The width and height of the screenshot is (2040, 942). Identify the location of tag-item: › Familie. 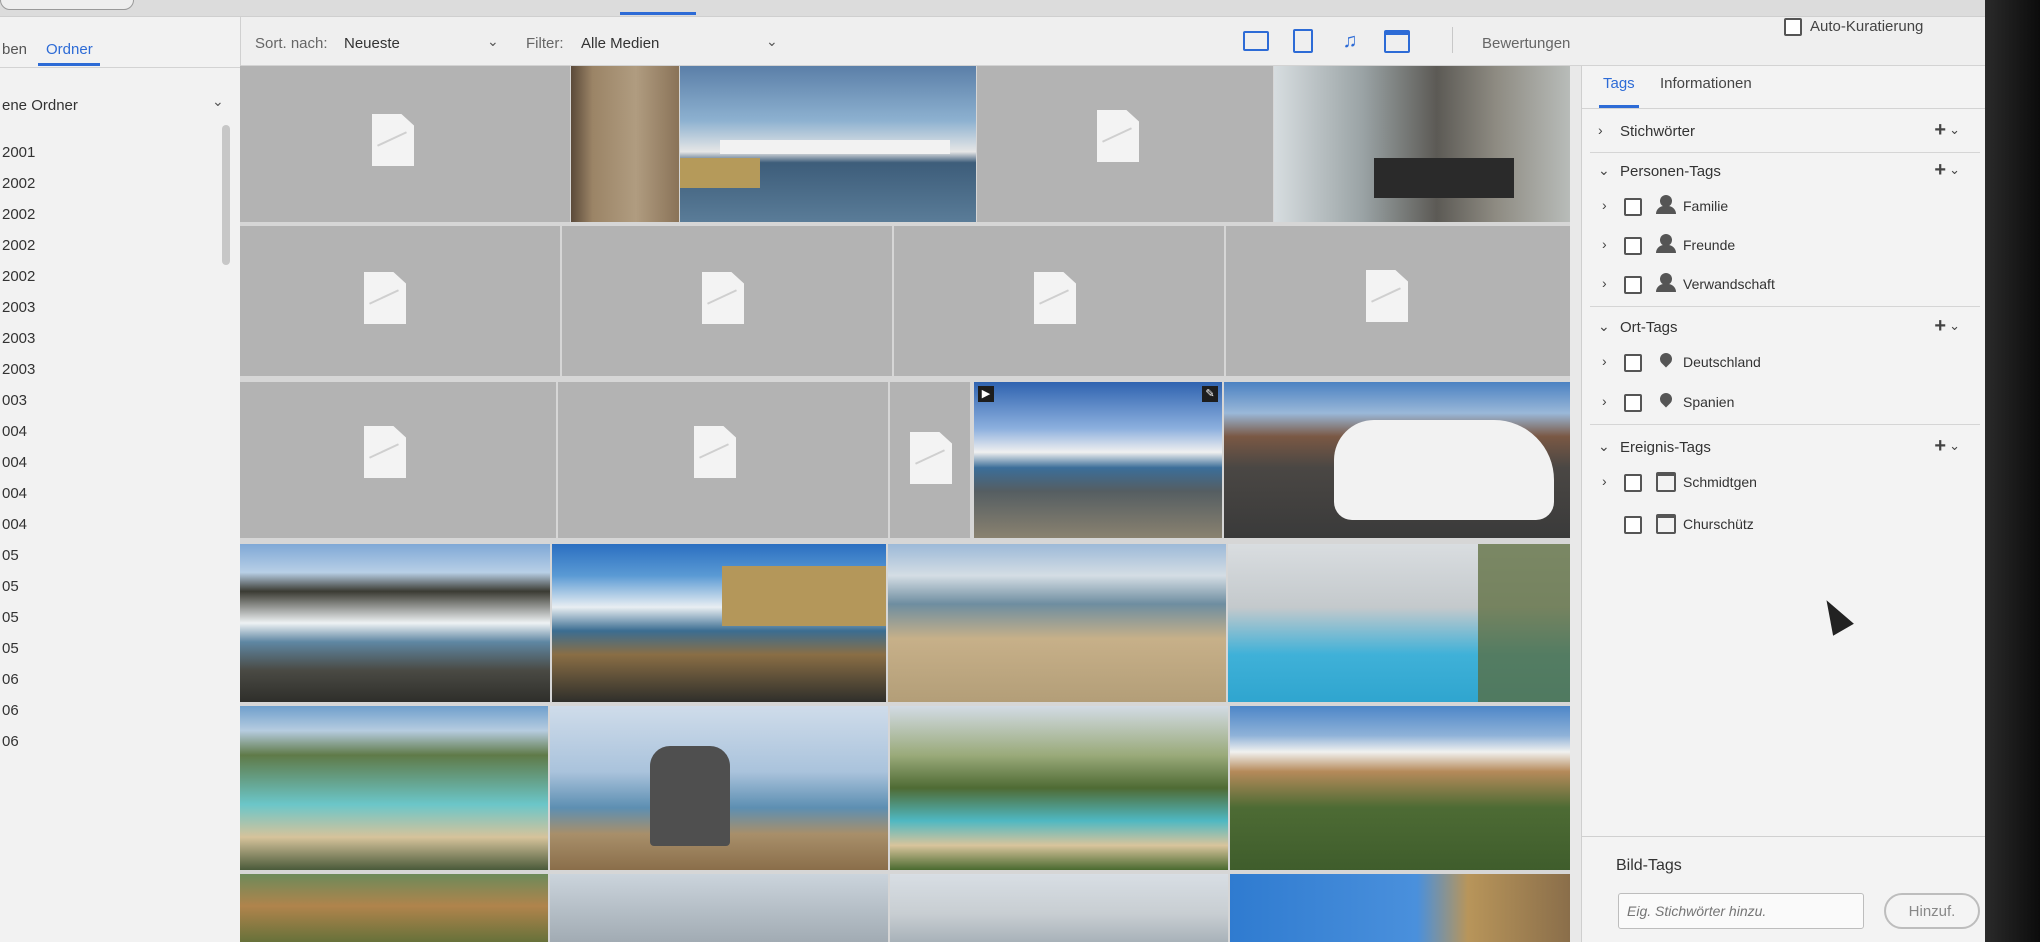
(1783, 206).